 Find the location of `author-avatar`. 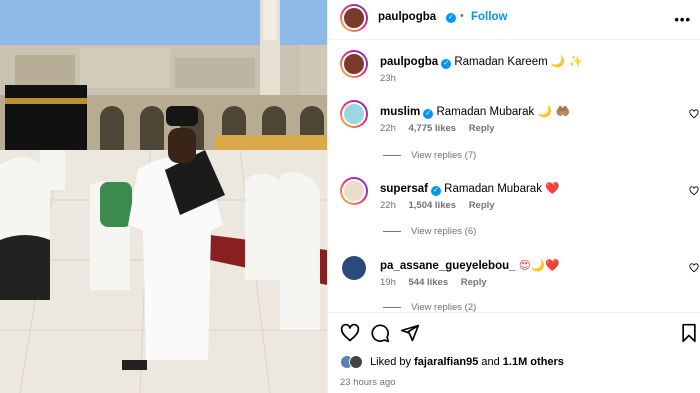

author-avatar is located at coordinates (354, 18).